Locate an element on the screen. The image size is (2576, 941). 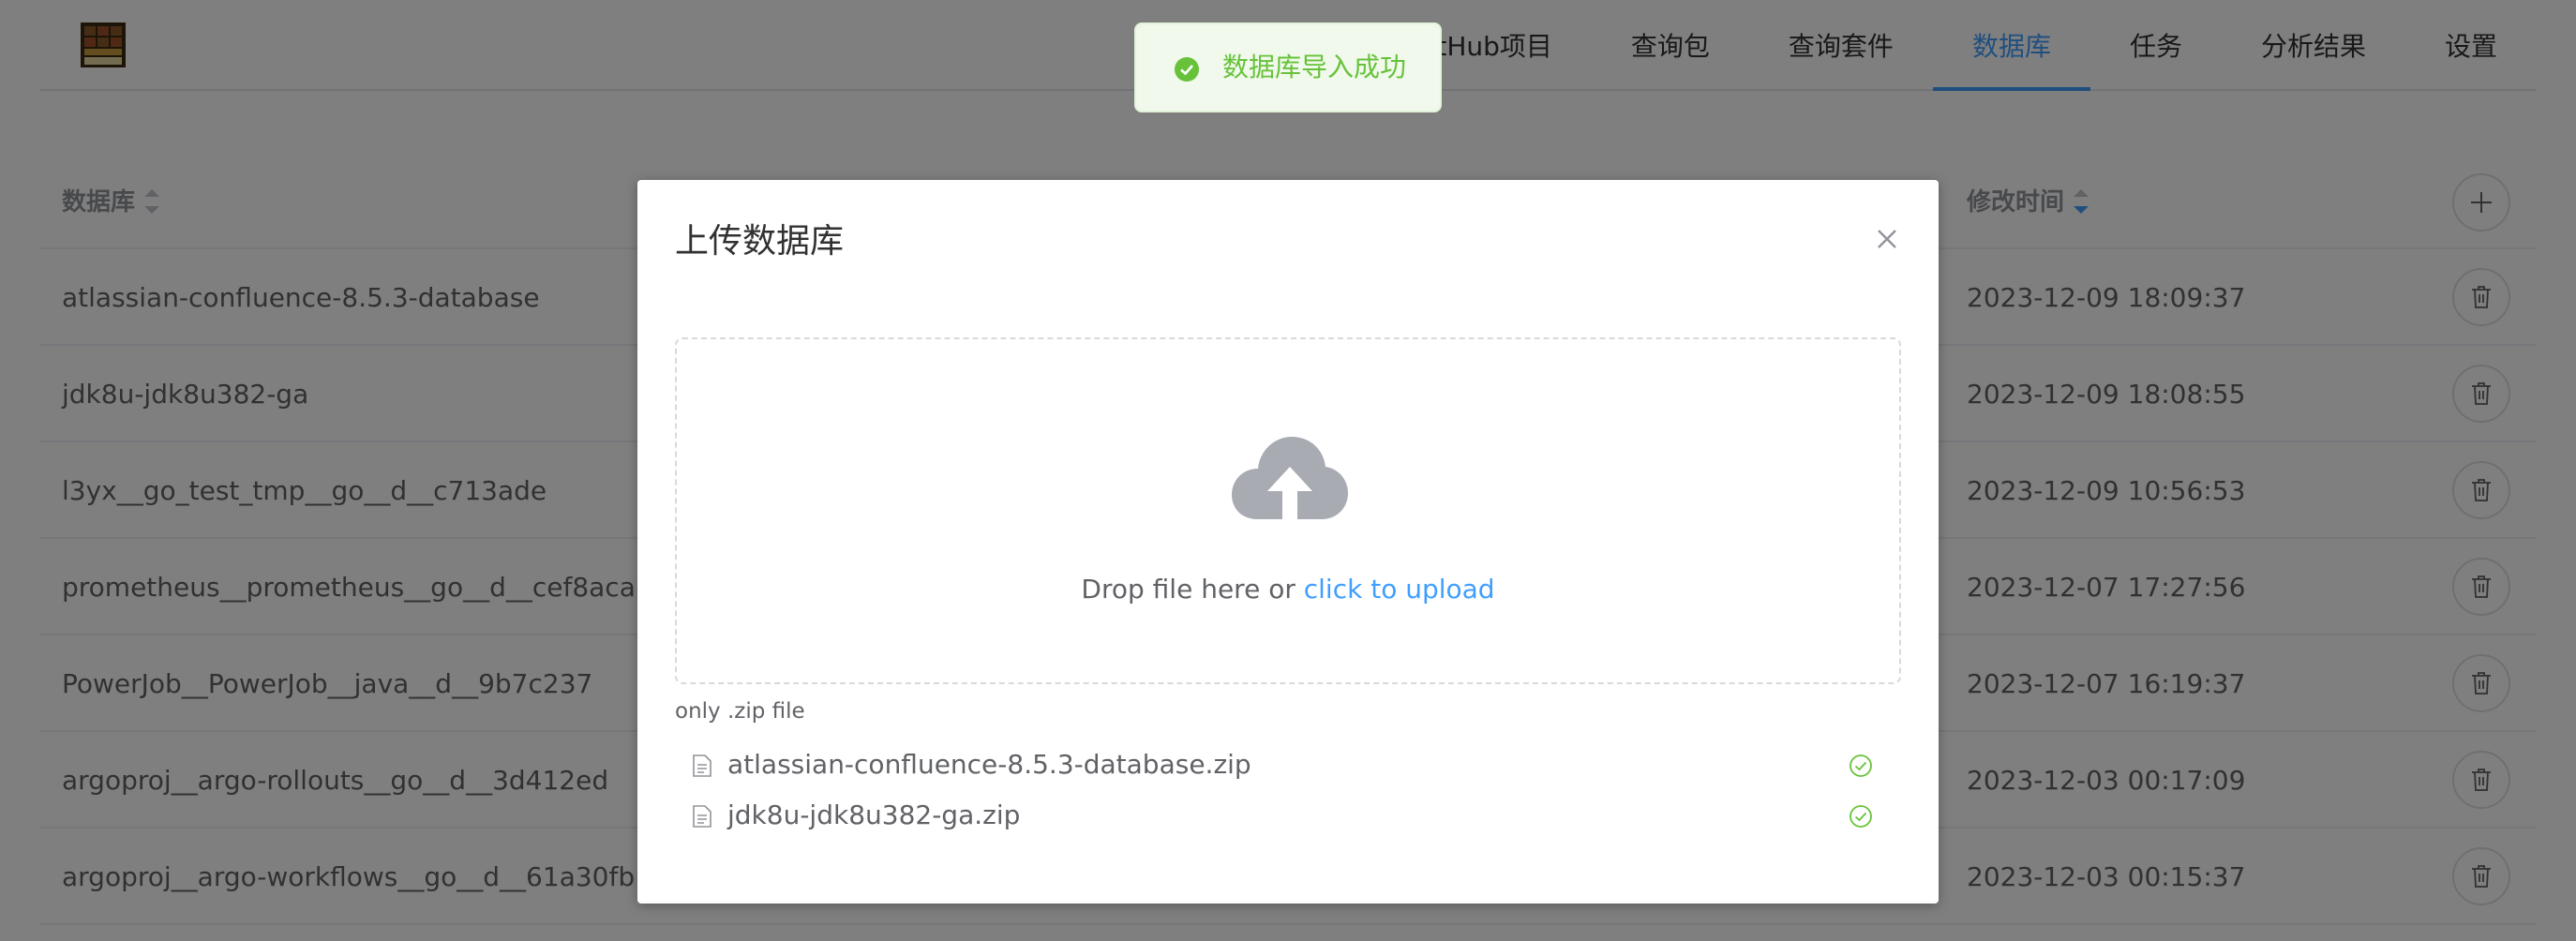
click-to-upload-link: click to upload is located at coordinates (1399, 589).